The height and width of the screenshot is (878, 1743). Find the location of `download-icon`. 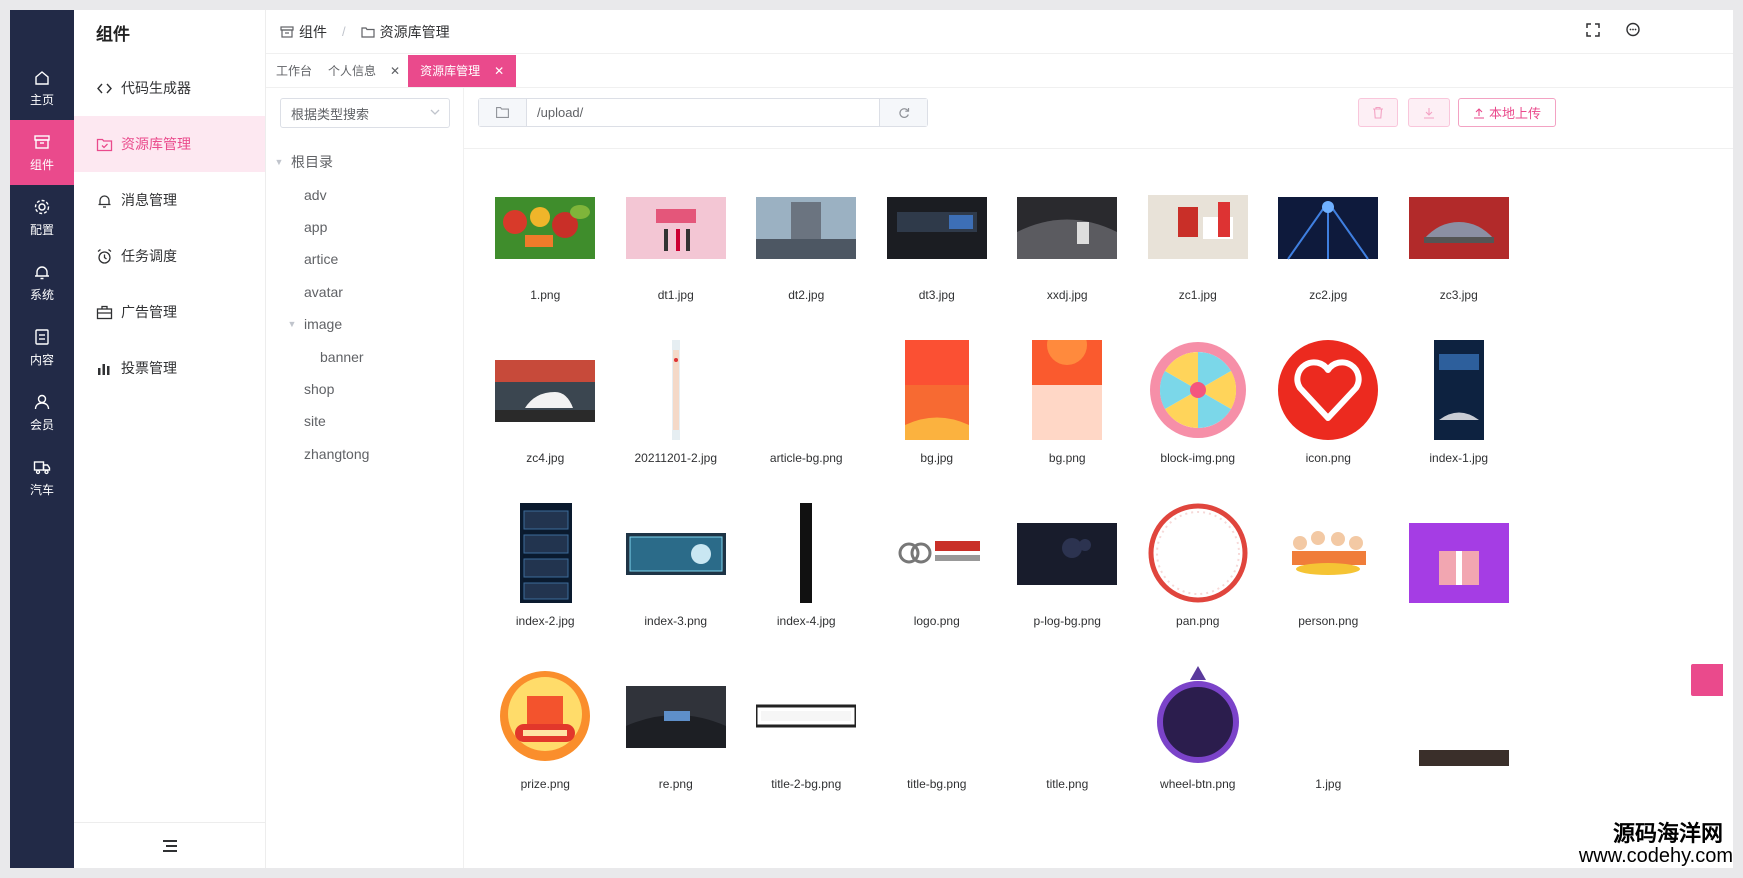

download-icon is located at coordinates (1429, 113).